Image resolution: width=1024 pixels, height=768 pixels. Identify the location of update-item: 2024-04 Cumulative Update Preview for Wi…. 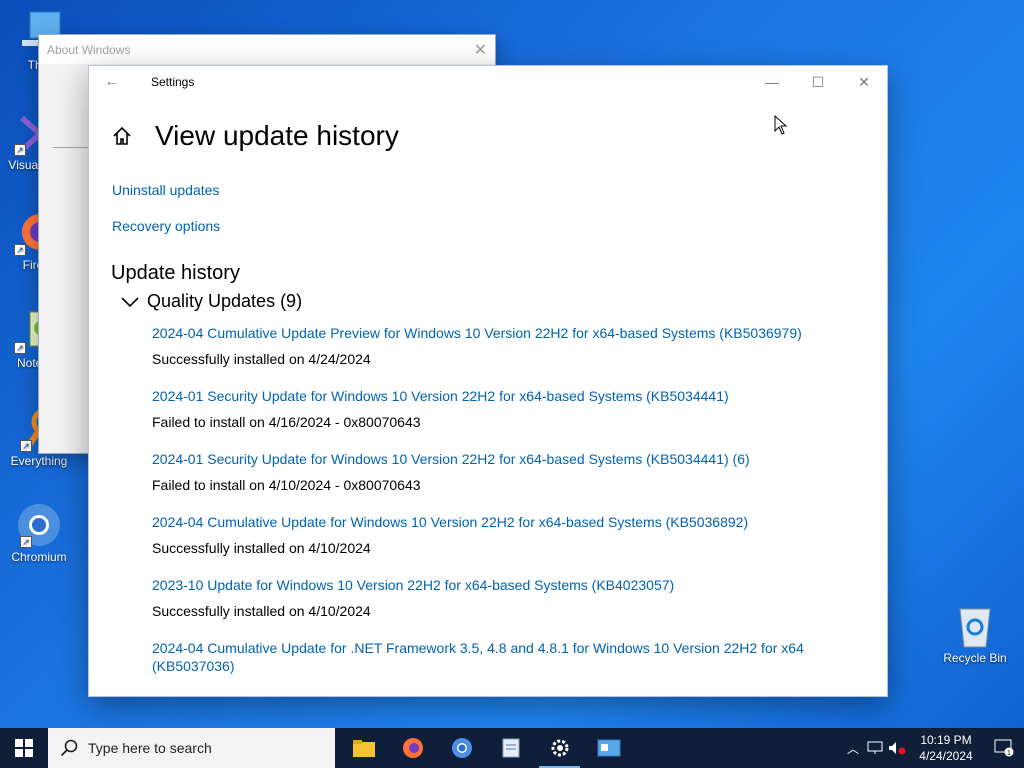
(519, 345).